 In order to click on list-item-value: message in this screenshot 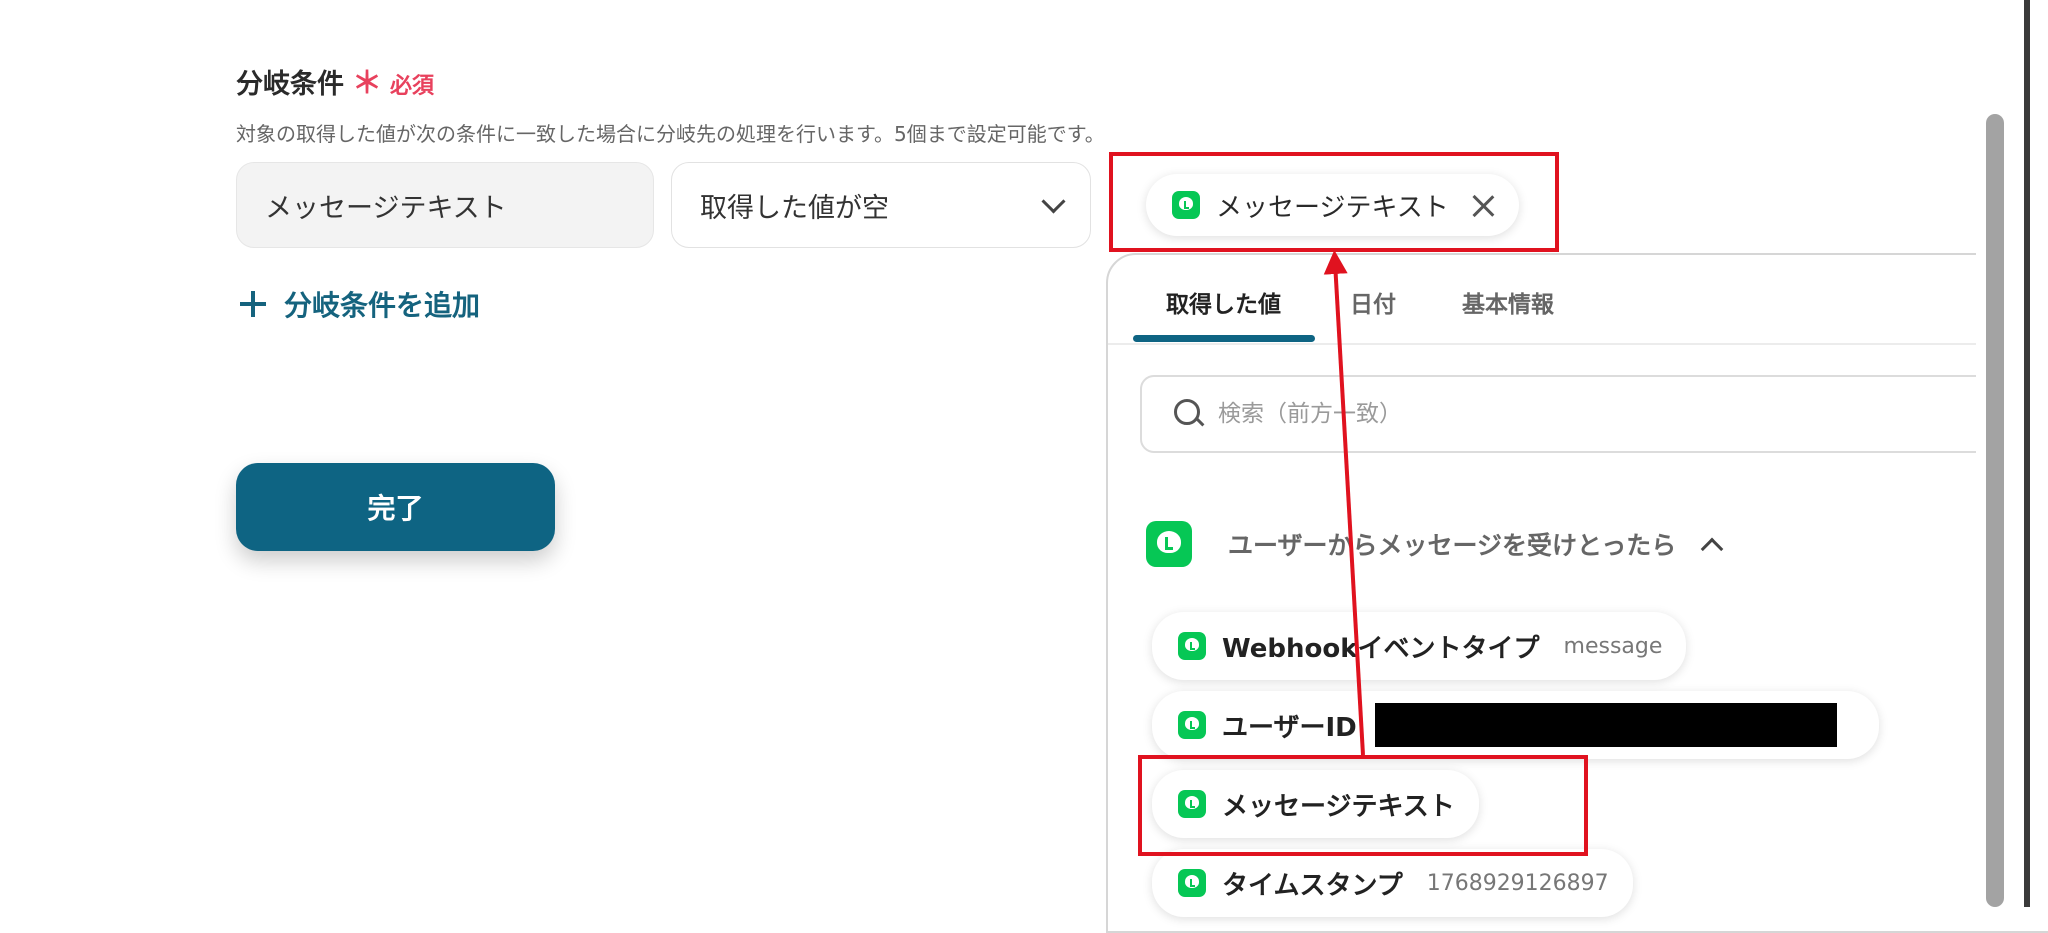, I will do `click(1613, 646)`.